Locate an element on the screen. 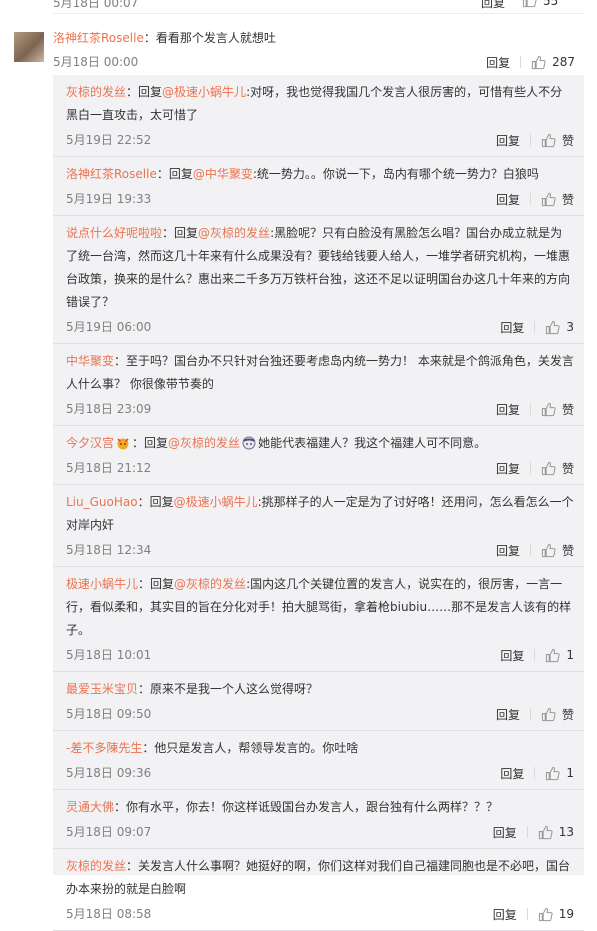 The height and width of the screenshot is (931, 597). comment-text: 洛神红茶Roselle：看看那个发言人就想吐 is located at coordinates (164, 38).